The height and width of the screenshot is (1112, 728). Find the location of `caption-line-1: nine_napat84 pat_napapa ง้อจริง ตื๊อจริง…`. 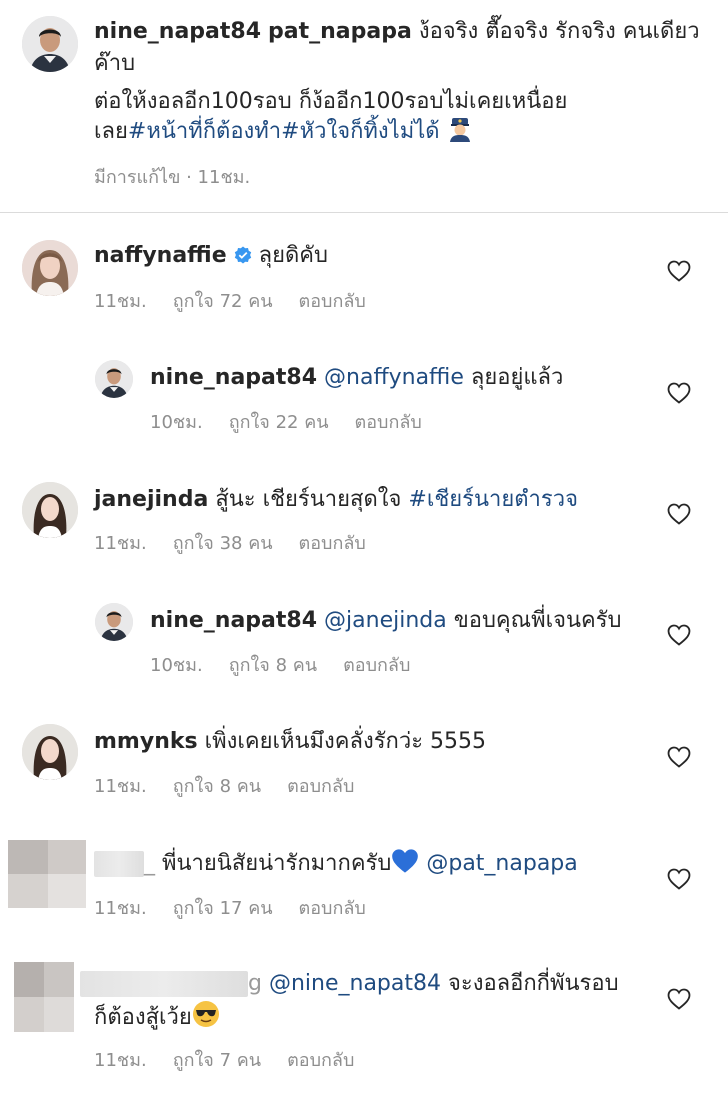

caption-line-1: nine_napat84 pat_napapa ง้อจริง ตื๊อจริง… is located at coordinates (409, 31).